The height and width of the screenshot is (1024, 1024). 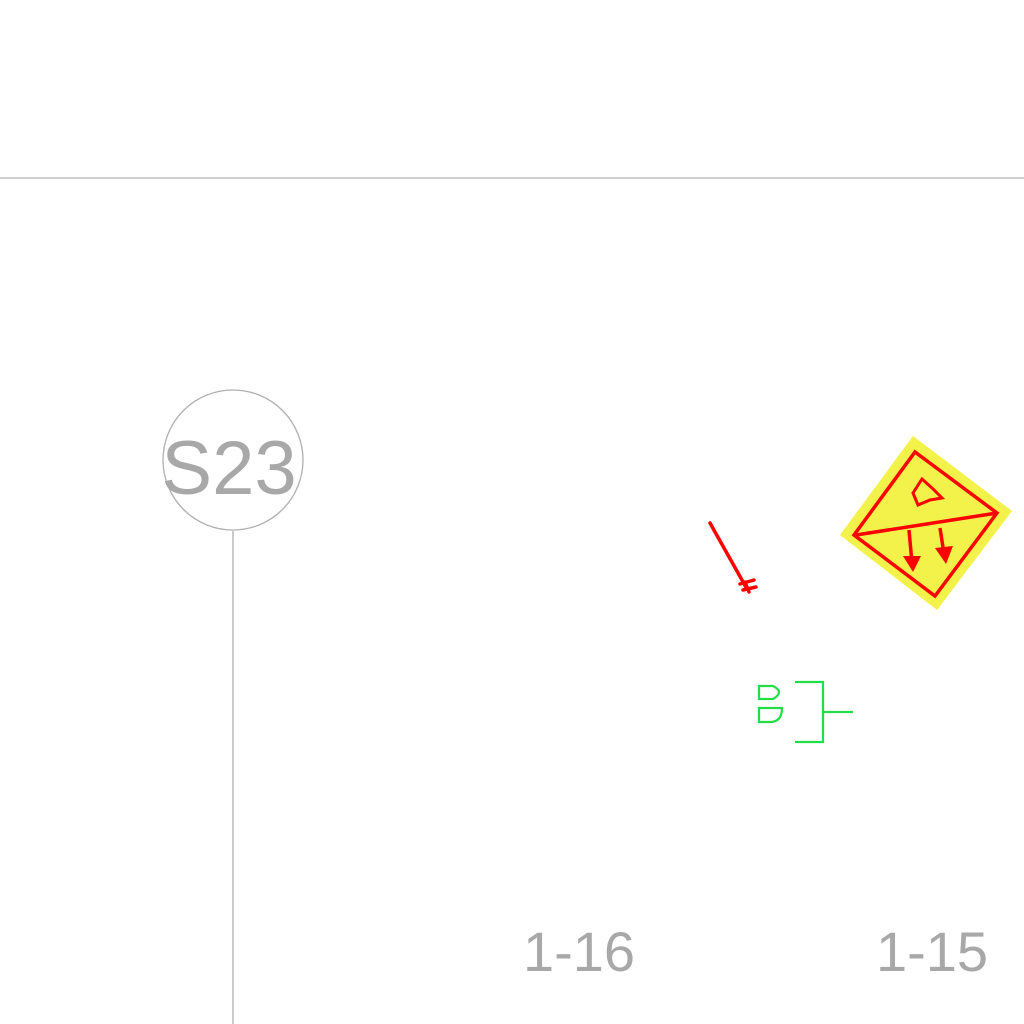 What do you see at coordinates (805, 712) in the screenshot?
I see `light-fixture-icon` at bounding box center [805, 712].